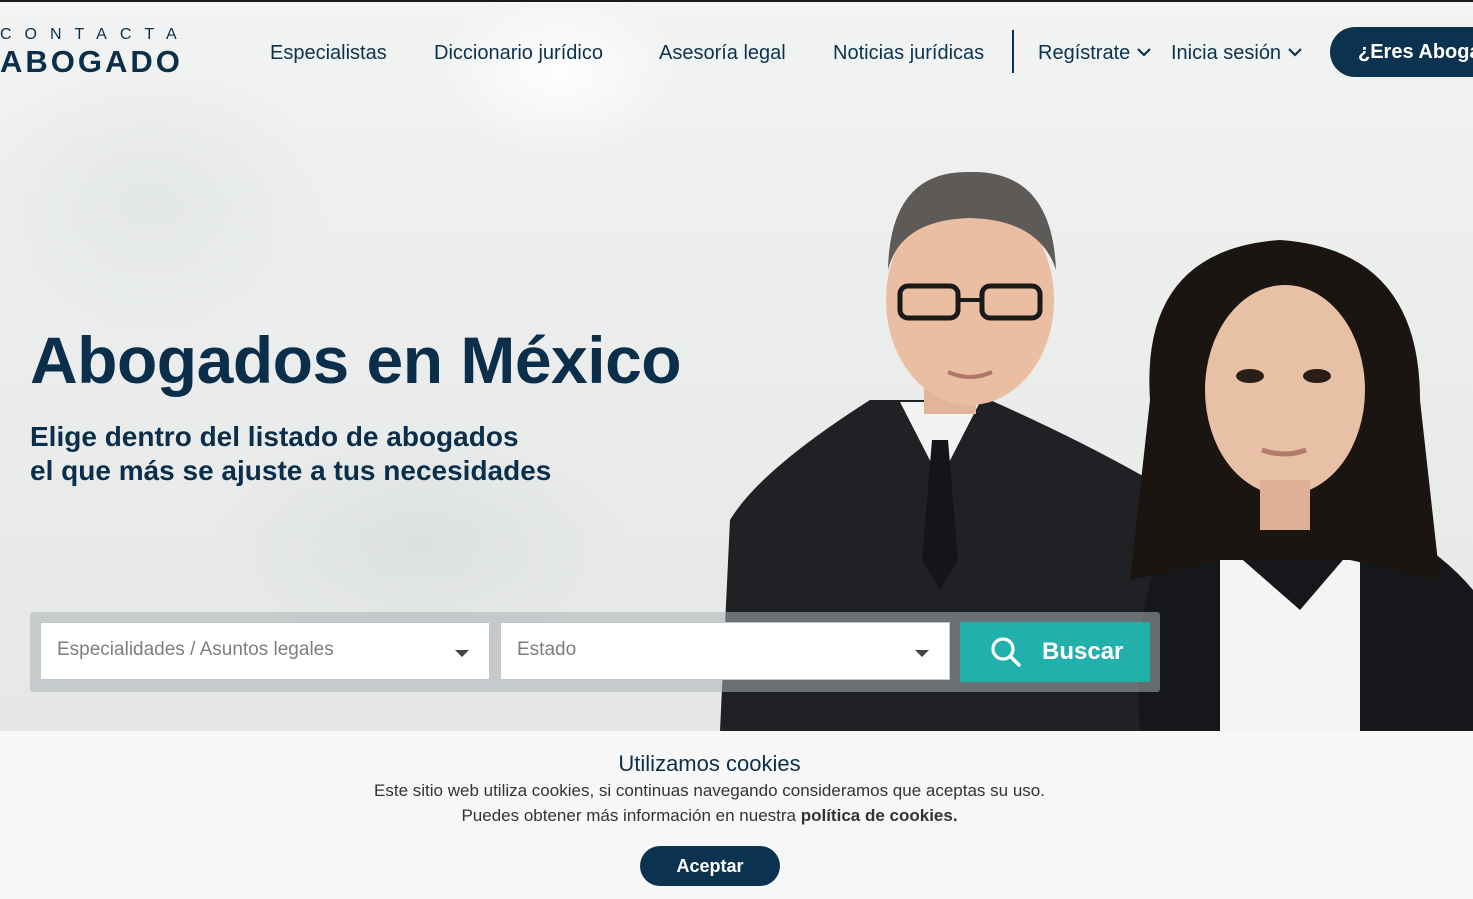  Describe the element at coordinates (291, 470) in the screenshot. I see `subtitle-line-2: el que más se ajuste a tus necesidades` at that location.